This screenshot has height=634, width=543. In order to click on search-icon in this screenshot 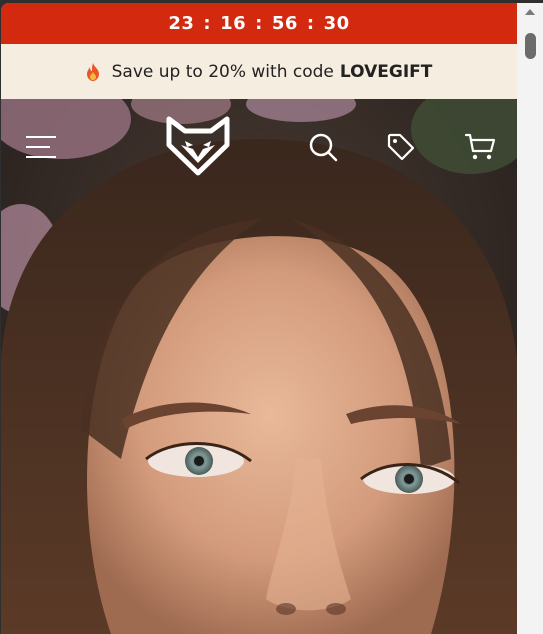, I will do `click(323, 147)`.